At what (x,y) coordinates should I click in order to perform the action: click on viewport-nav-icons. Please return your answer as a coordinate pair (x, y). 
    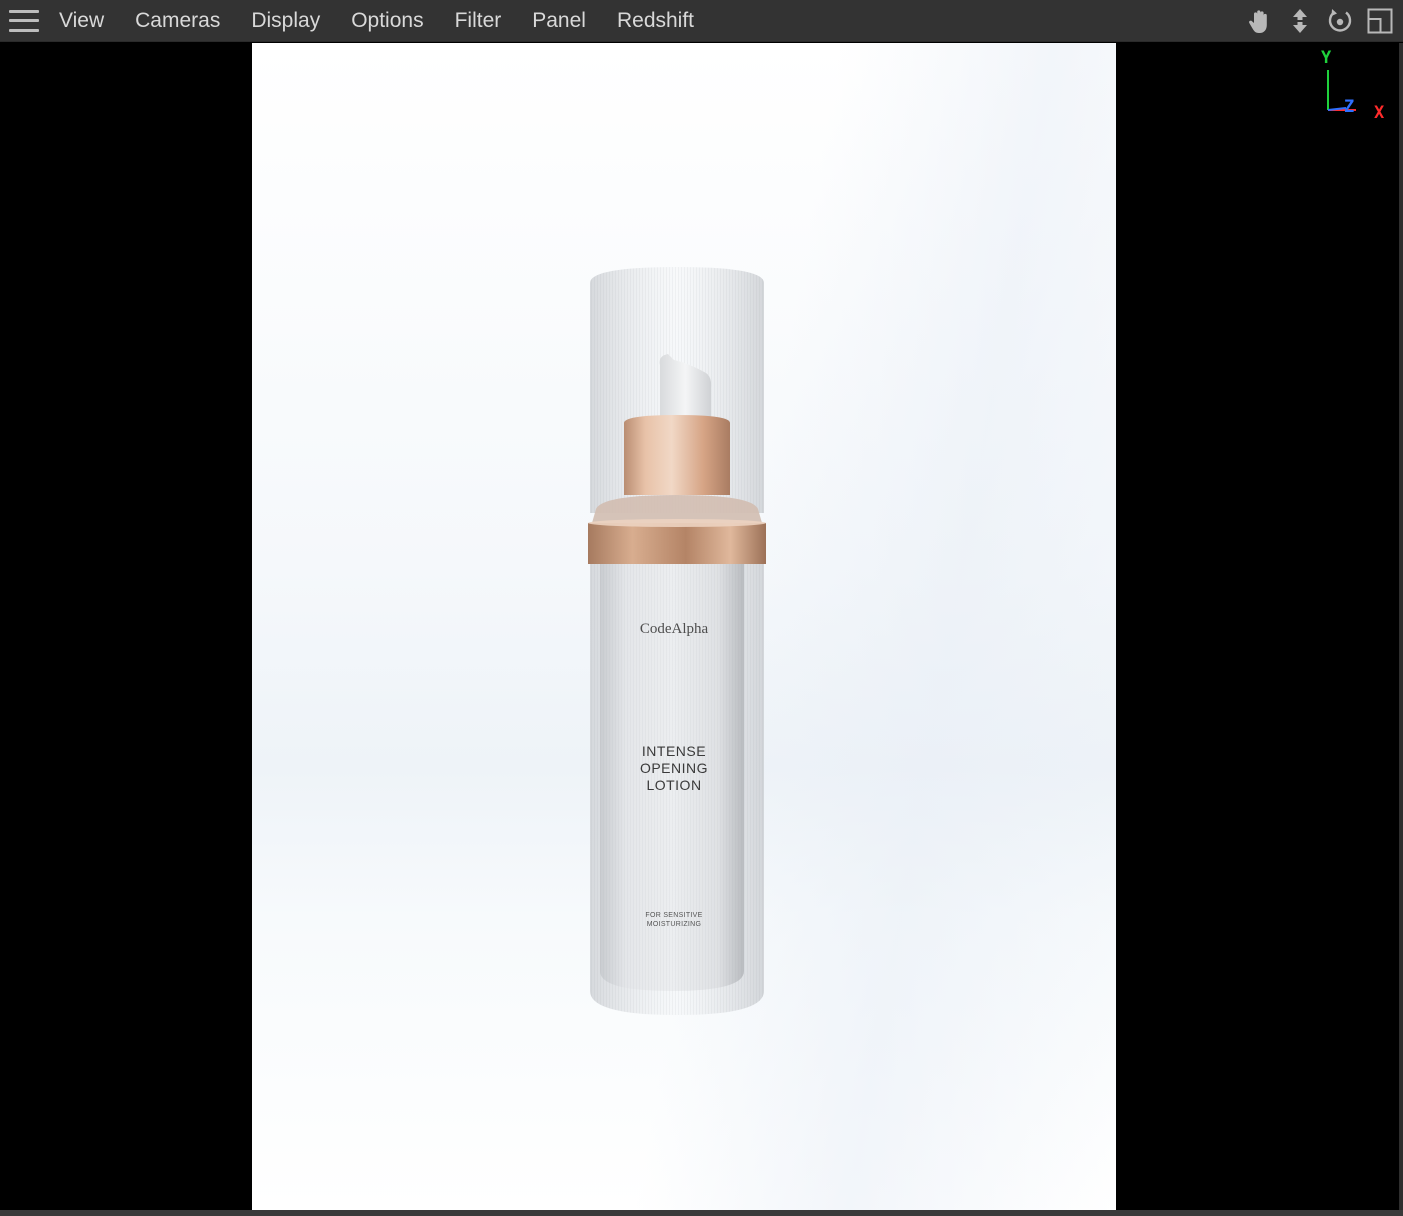
    Looking at the image, I should click on (1320, 21).